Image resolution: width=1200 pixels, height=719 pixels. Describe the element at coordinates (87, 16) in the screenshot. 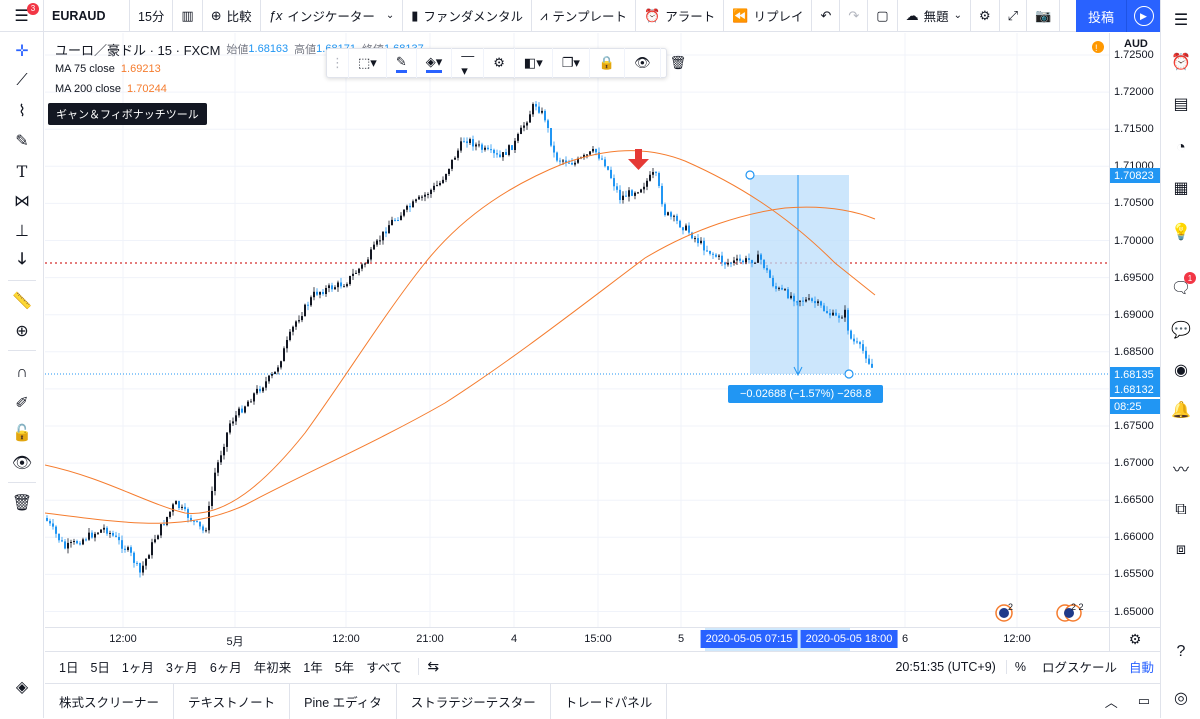

I see `symbol-search: EURAUD` at that location.